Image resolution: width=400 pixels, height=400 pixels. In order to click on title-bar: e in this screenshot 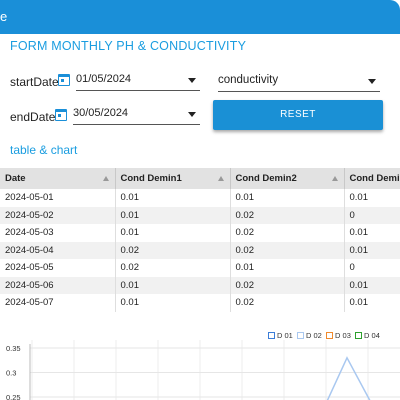, I will do `click(200, 17)`.